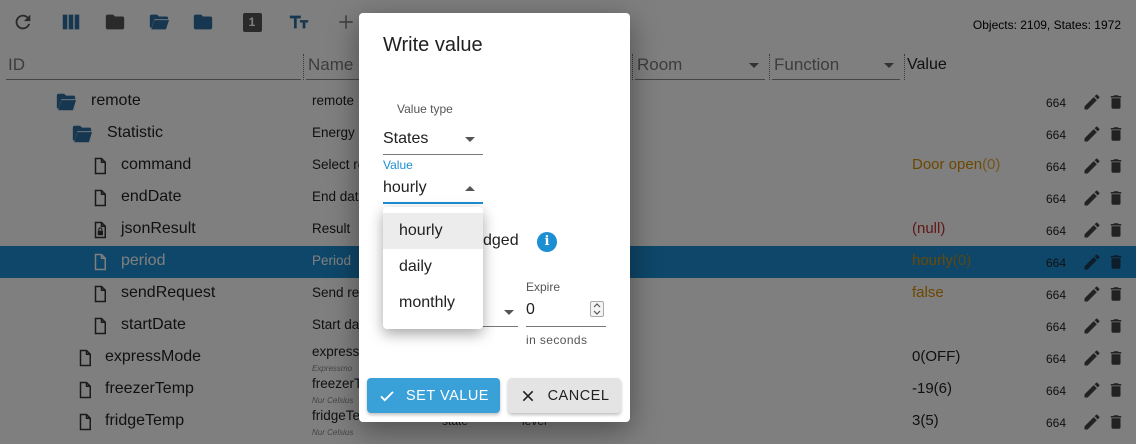  I want to click on cancel-button: CANCEL, so click(564, 395).